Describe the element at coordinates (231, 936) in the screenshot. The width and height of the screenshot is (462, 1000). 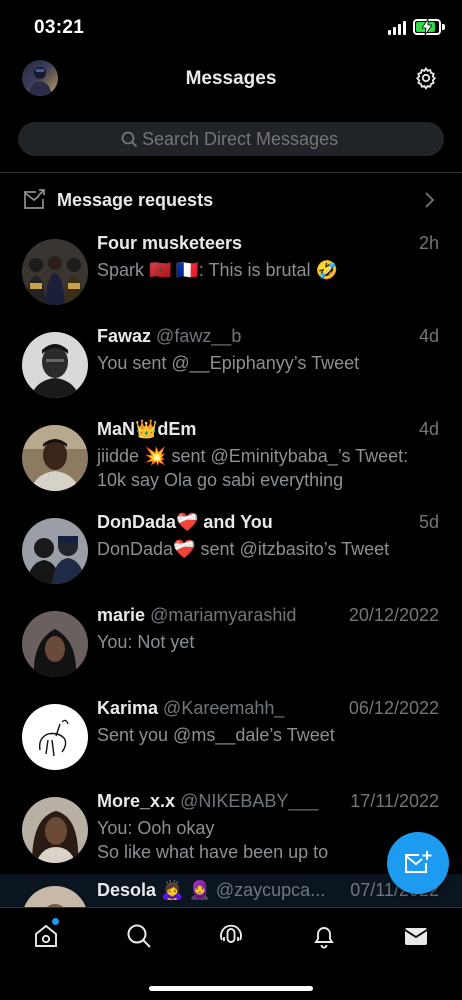
I see `spaces-icon` at that location.